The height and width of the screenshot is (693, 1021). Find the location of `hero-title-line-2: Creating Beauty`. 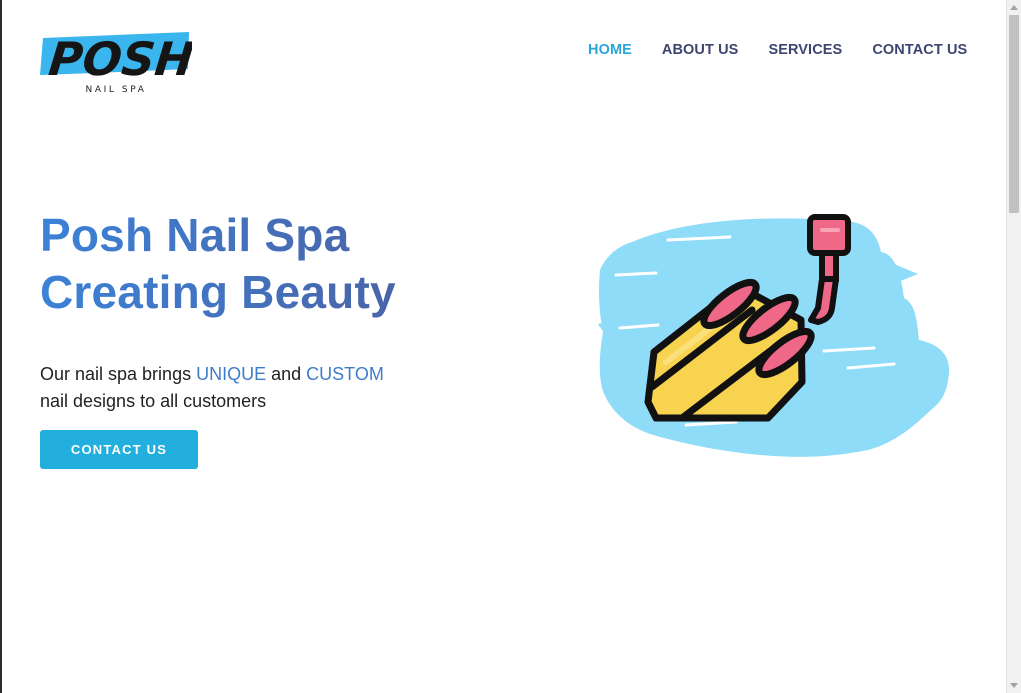

hero-title-line-2: Creating Beauty is located at coordinates (218, 292).